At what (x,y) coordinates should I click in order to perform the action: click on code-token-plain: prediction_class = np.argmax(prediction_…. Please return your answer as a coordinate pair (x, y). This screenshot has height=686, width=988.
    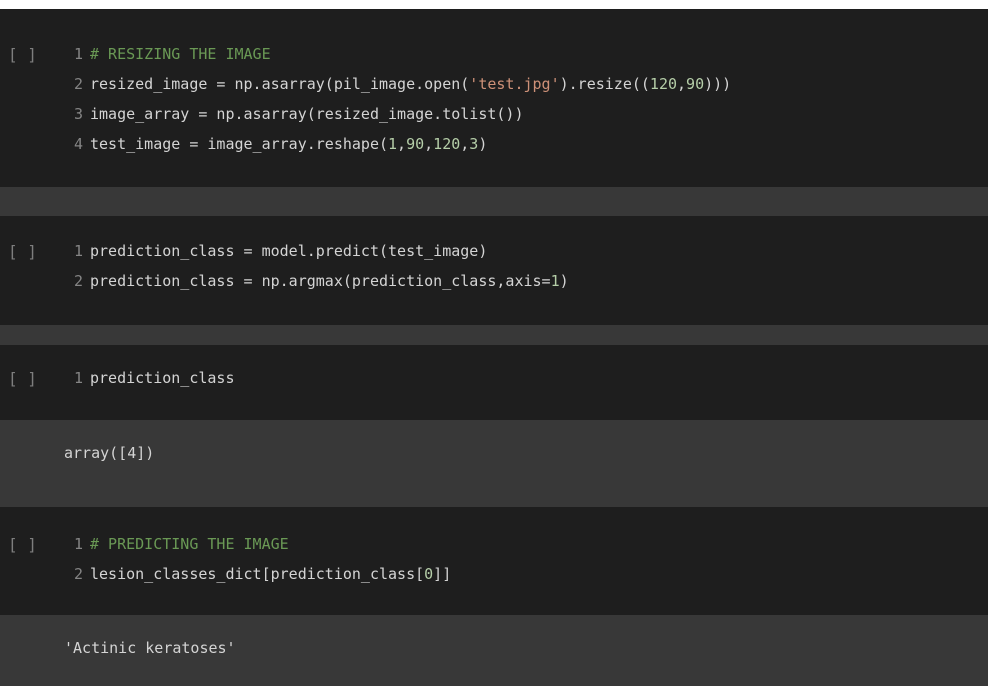
    Looking at the image, I should click on (320, 281).